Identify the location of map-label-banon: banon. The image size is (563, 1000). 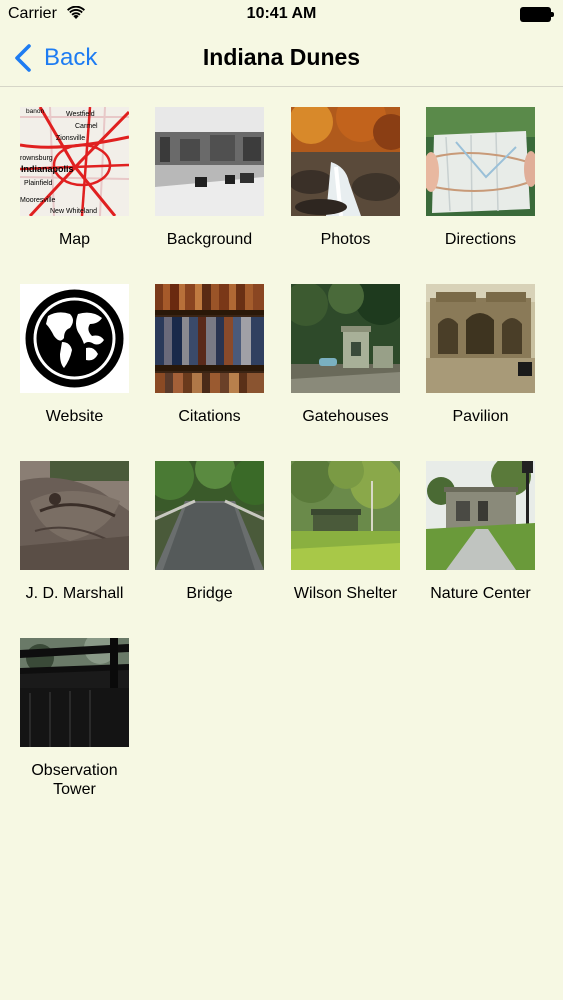
(35, 111).